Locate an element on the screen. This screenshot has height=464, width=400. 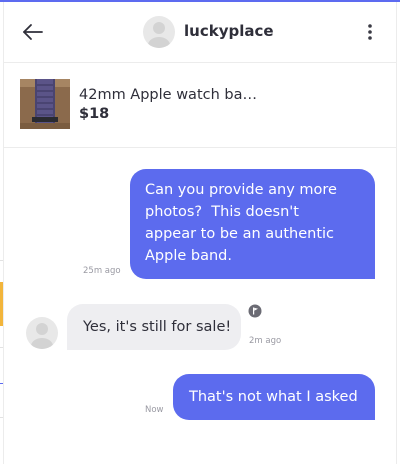
vertical-dots-icon is located at coordinates (370, 32).